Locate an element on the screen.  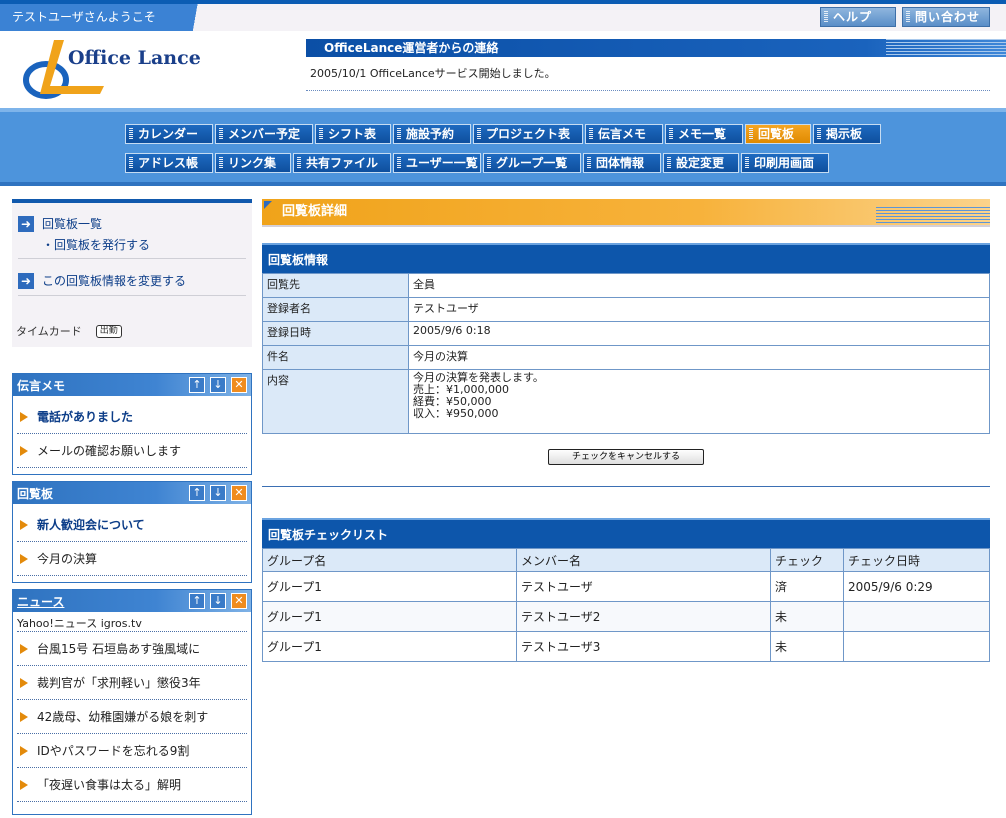
nav-organization-info: 団体情報 is located at coordinates (622, 163).